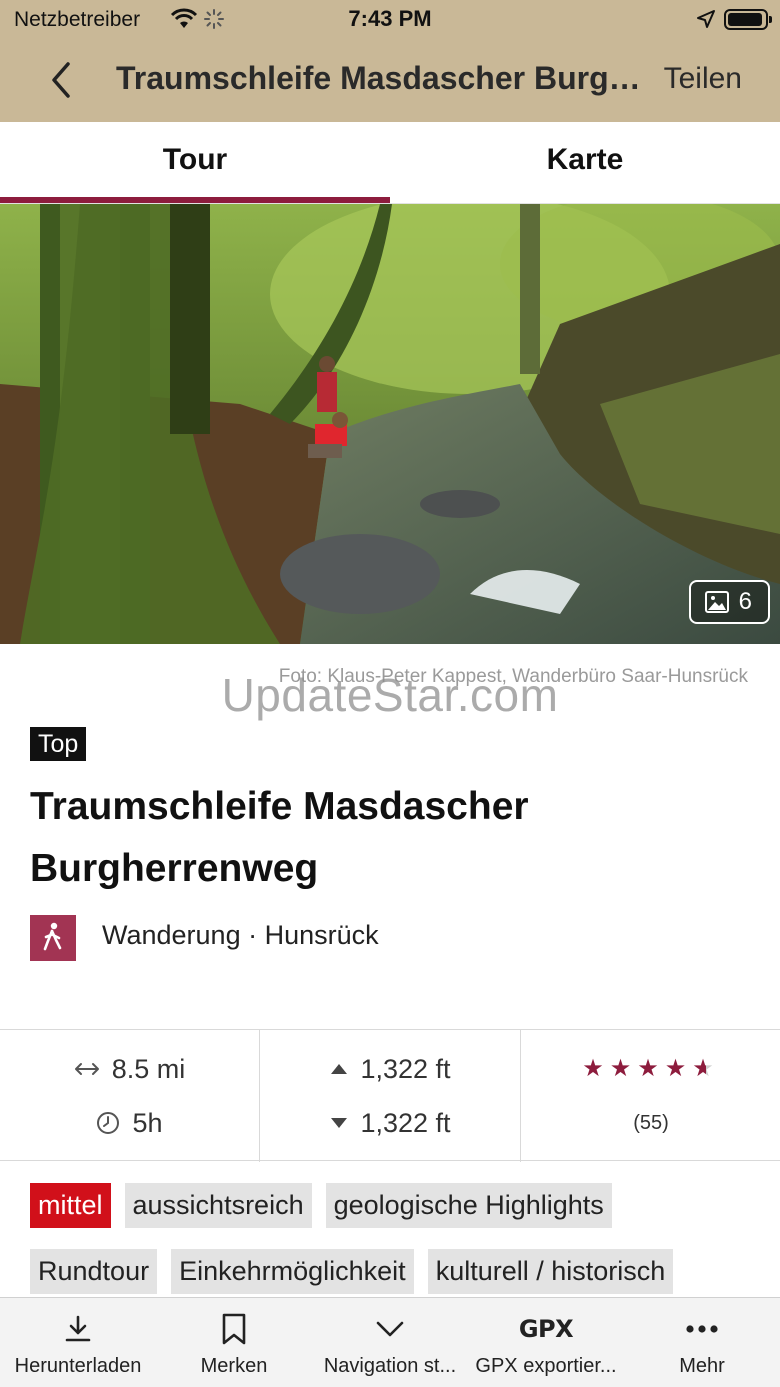  I want to click on descent-stat: 1,322 ft, so click(390, 1123).